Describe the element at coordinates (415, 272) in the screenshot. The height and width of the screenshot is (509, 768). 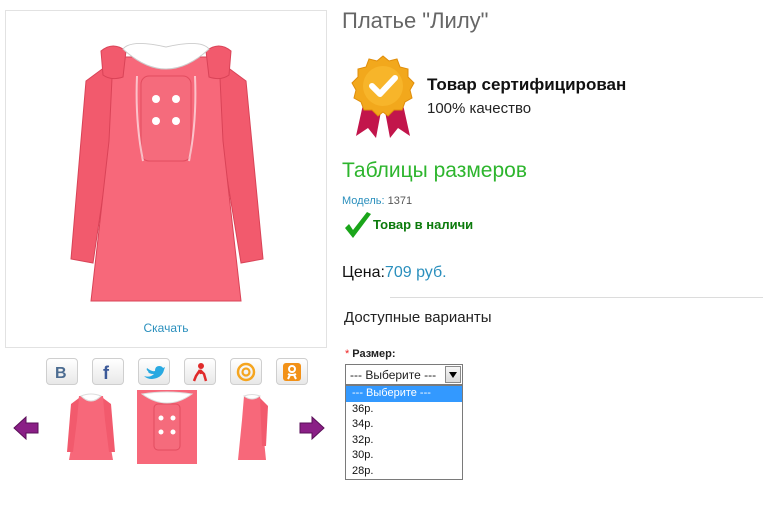
I see `price-value: 709 руб.` at that location.